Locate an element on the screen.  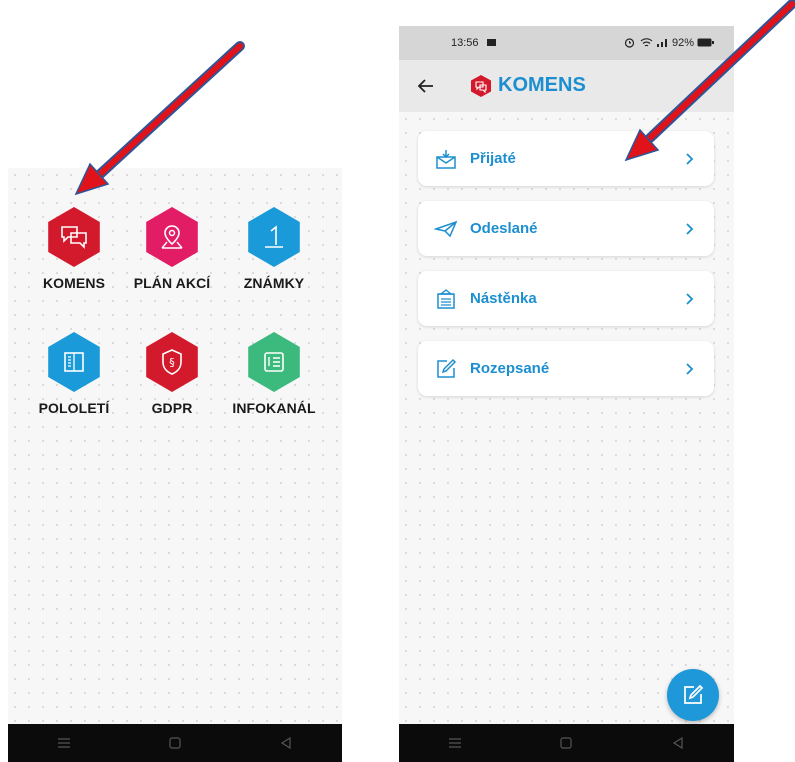
app-bar: KOMENS is located at coordinates (566, 86).